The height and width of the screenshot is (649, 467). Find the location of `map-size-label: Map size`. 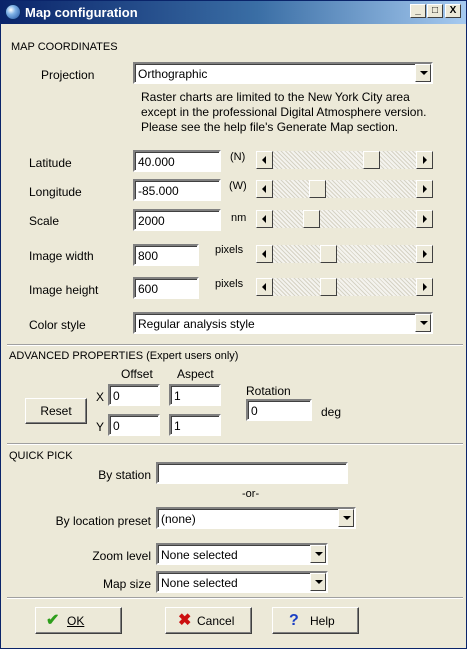

map-size-label: Map size is located at coordinates (126, 584).